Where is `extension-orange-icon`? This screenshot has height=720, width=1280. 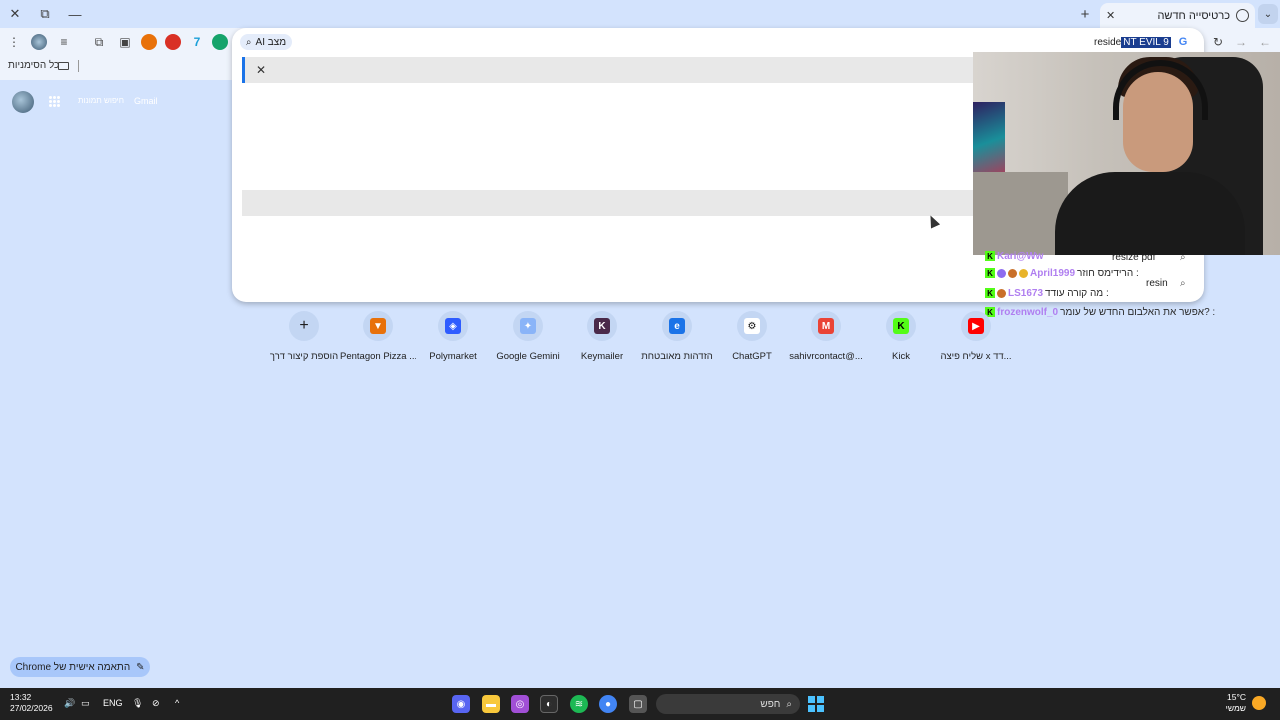 extension-orange-icon is located at coordinates (149, 42).